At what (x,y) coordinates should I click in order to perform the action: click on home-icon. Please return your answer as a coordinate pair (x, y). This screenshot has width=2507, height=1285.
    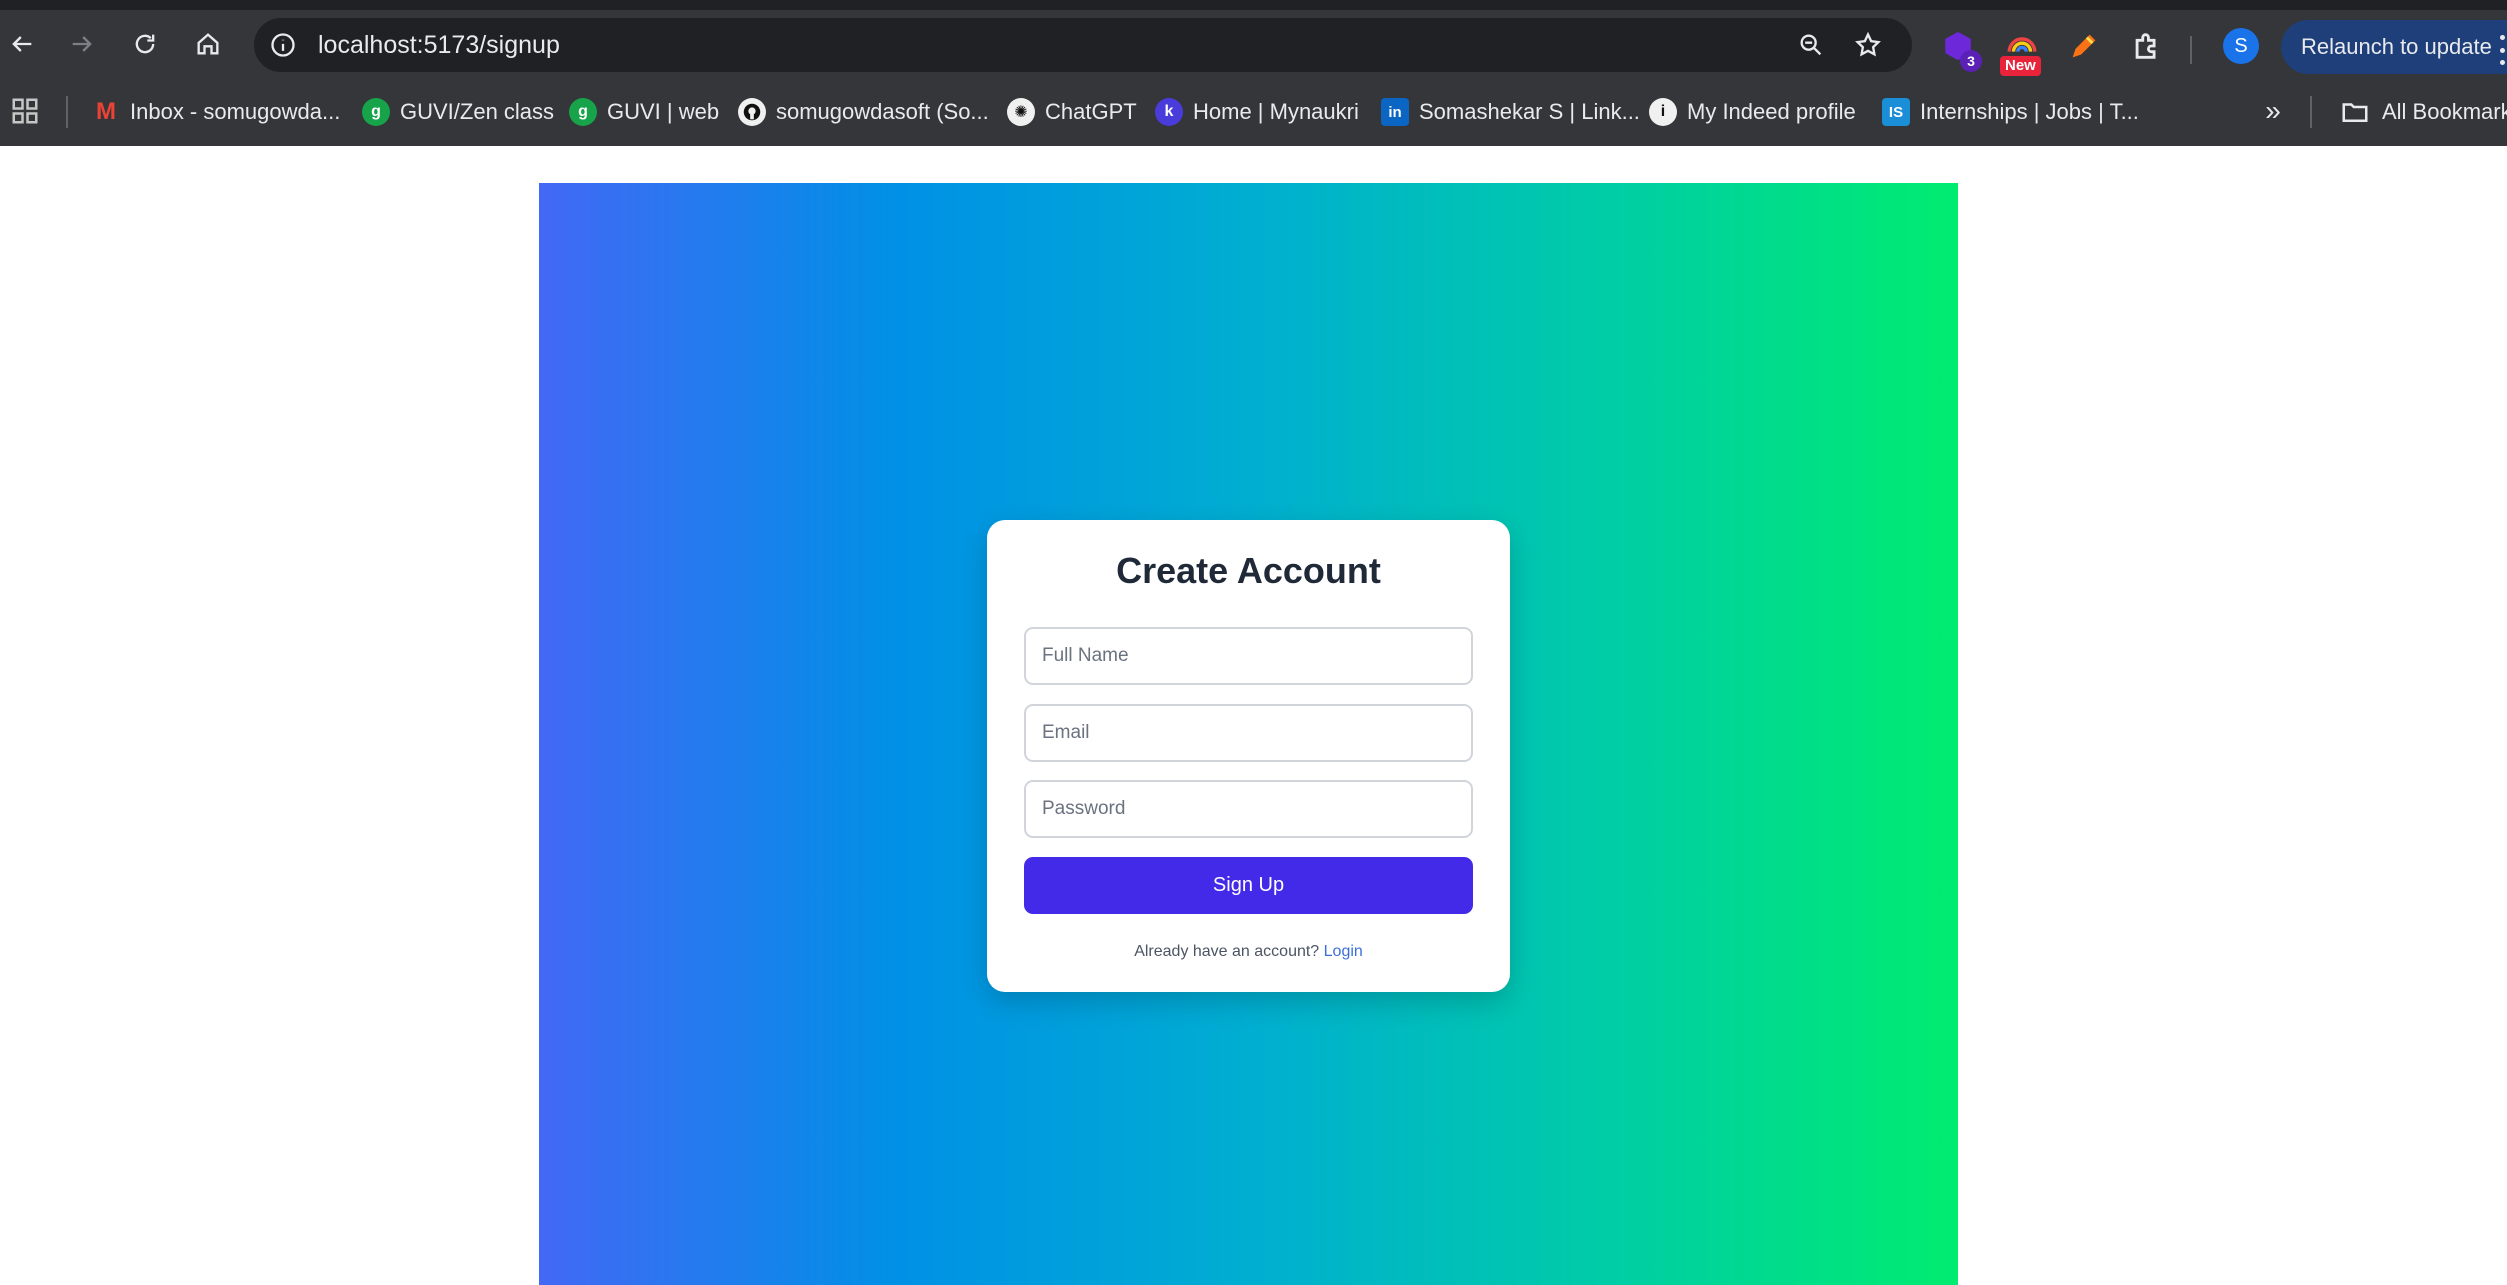
    Looking at the image, I should click on (208, 44).